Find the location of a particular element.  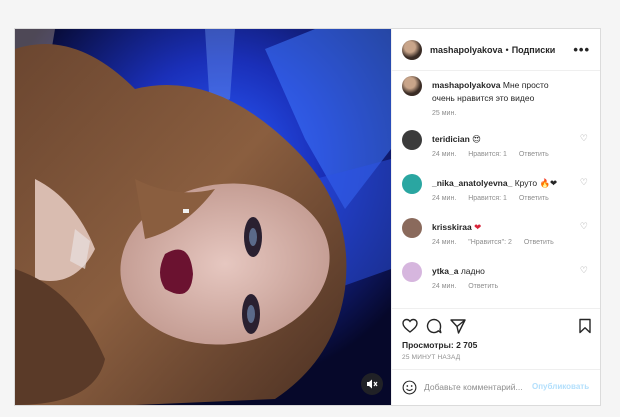

post-timestamp: 25 МИНУТ НАЗАД is located at coordinates (431, 357).